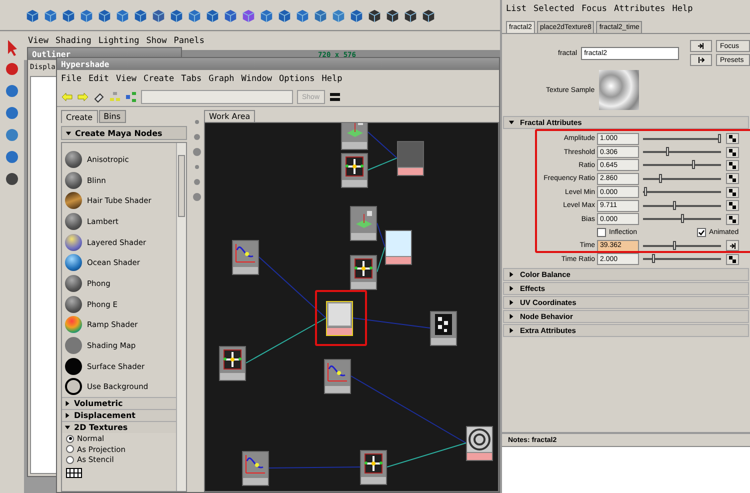 The image size is (750, 493). Describe the element at coordinates (99, 97) in the screenshot. I see `eraser-icon` at that location.